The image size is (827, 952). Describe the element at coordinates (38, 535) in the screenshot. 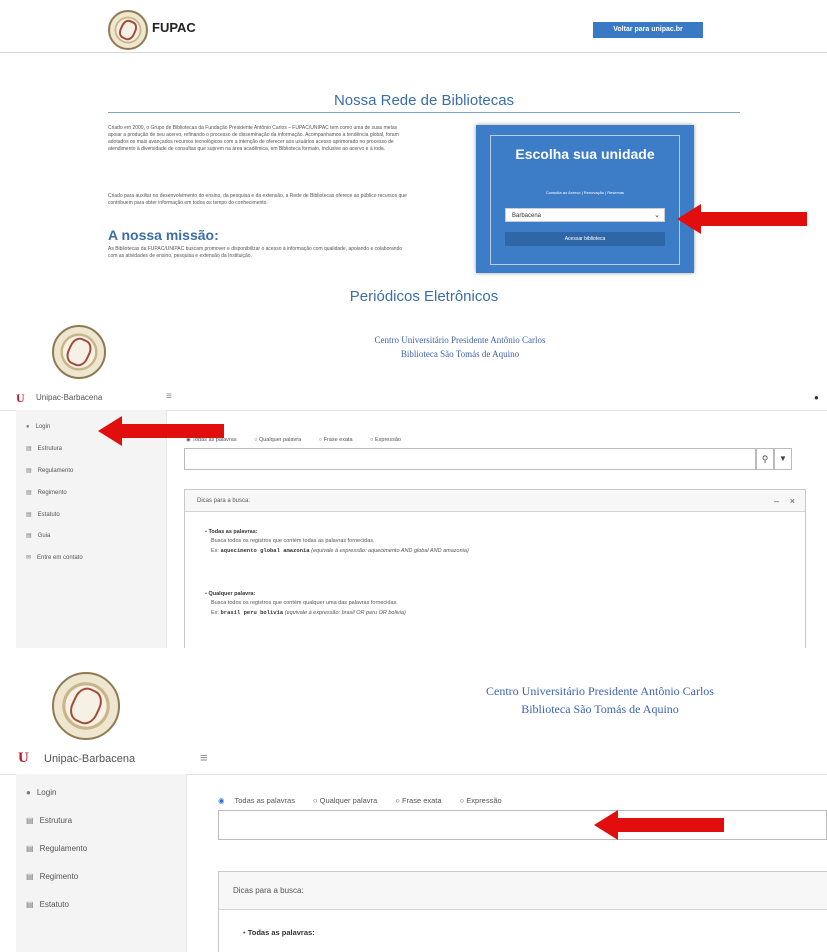

I see `sidebar-item-guia: ▤ Guia` at that location.